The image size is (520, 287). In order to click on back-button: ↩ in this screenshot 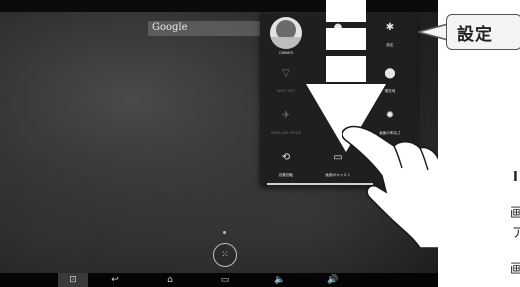, I will do `click(115, 280)`.